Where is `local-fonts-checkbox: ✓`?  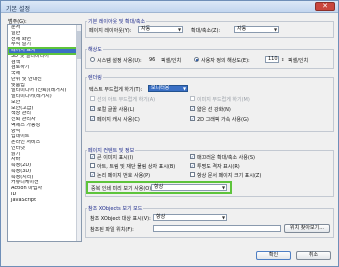 local-fonts-checkbox: ✓ is located at coordinates (92, 108).